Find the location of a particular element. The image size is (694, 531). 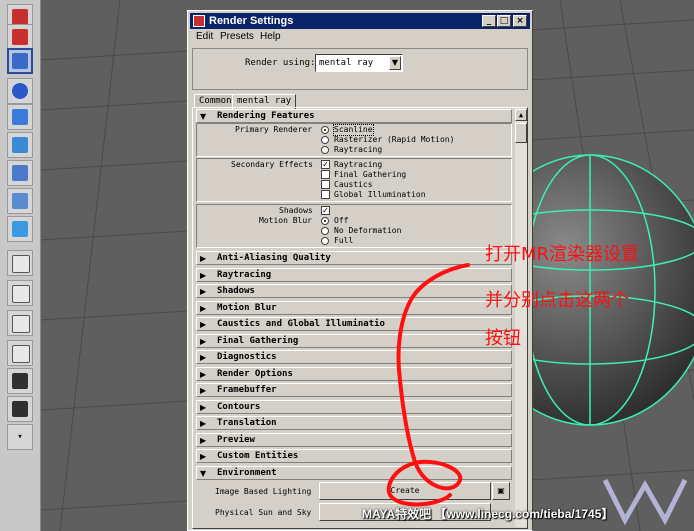

move-tool-icon is located at coordinates (20, 91).